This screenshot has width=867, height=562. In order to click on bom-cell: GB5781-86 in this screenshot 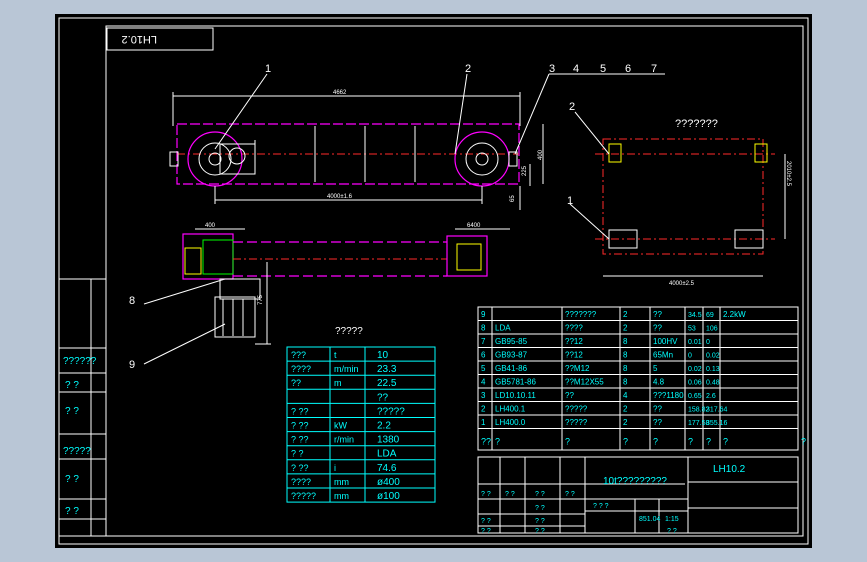, I will do `click(515, 382)`.